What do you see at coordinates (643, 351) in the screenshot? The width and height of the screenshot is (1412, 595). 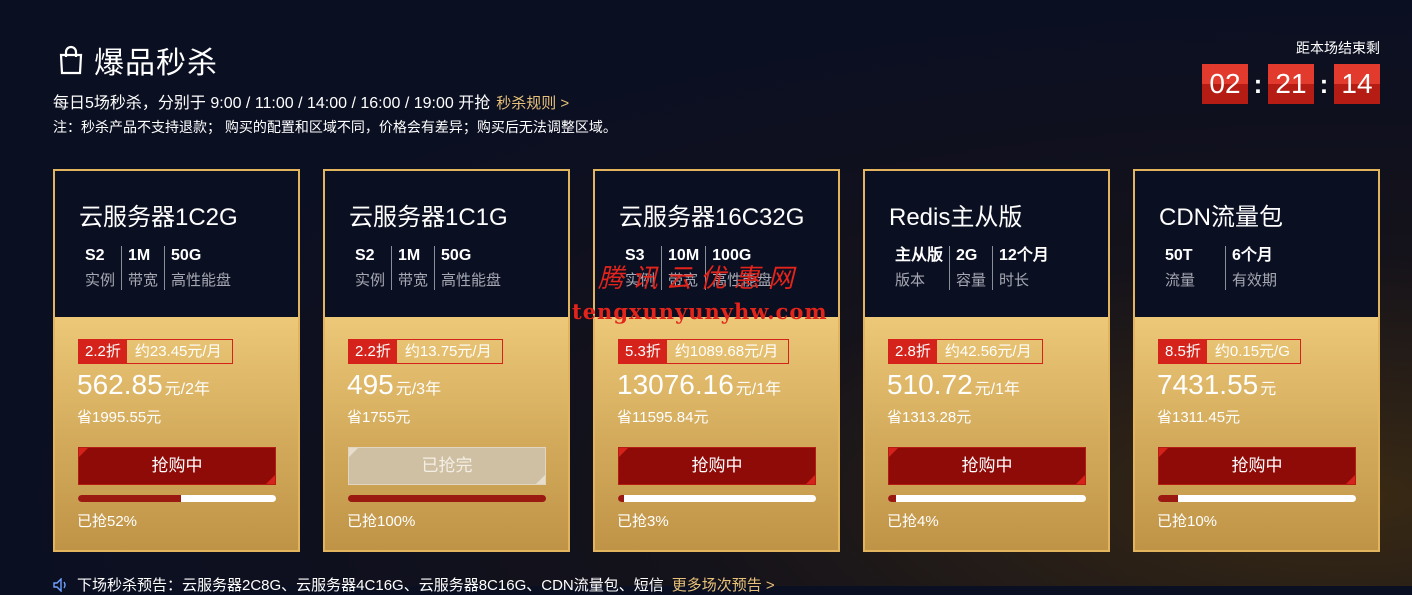 I see `discount-rate: 5.3折` at bounding box center [643, 351].